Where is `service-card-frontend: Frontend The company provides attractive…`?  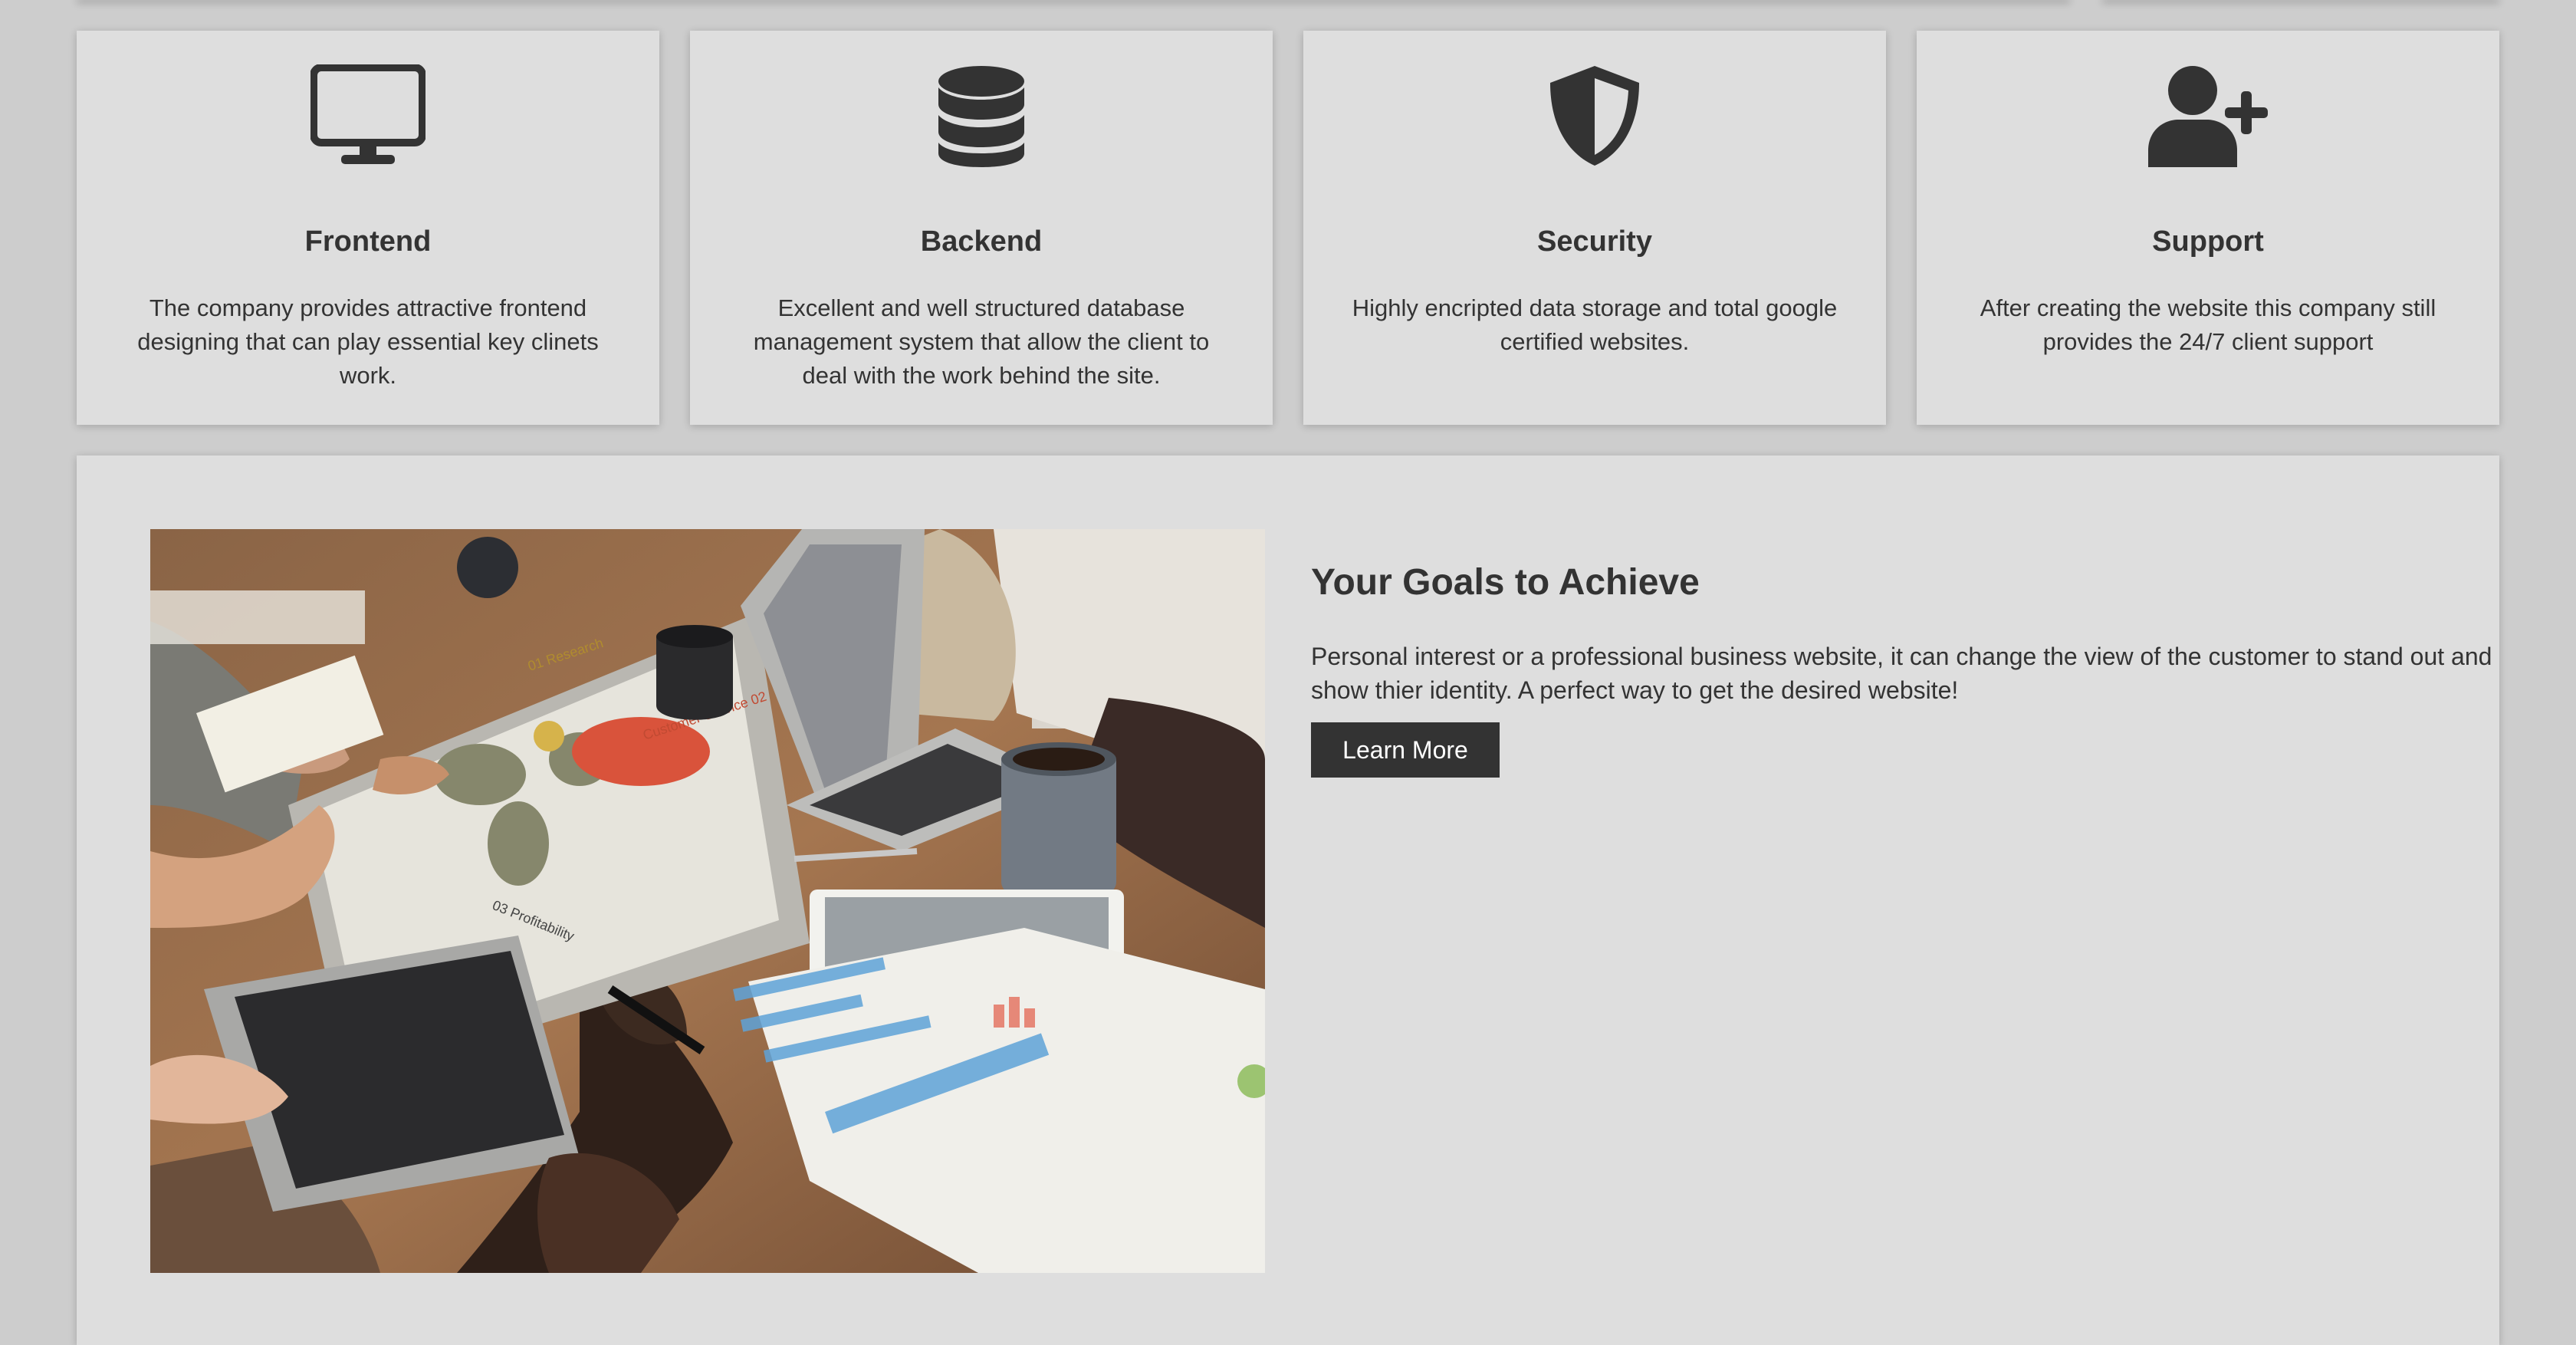
service-card-frontend: Frontend The company provides attractive… is located at coordinates (368, 228).